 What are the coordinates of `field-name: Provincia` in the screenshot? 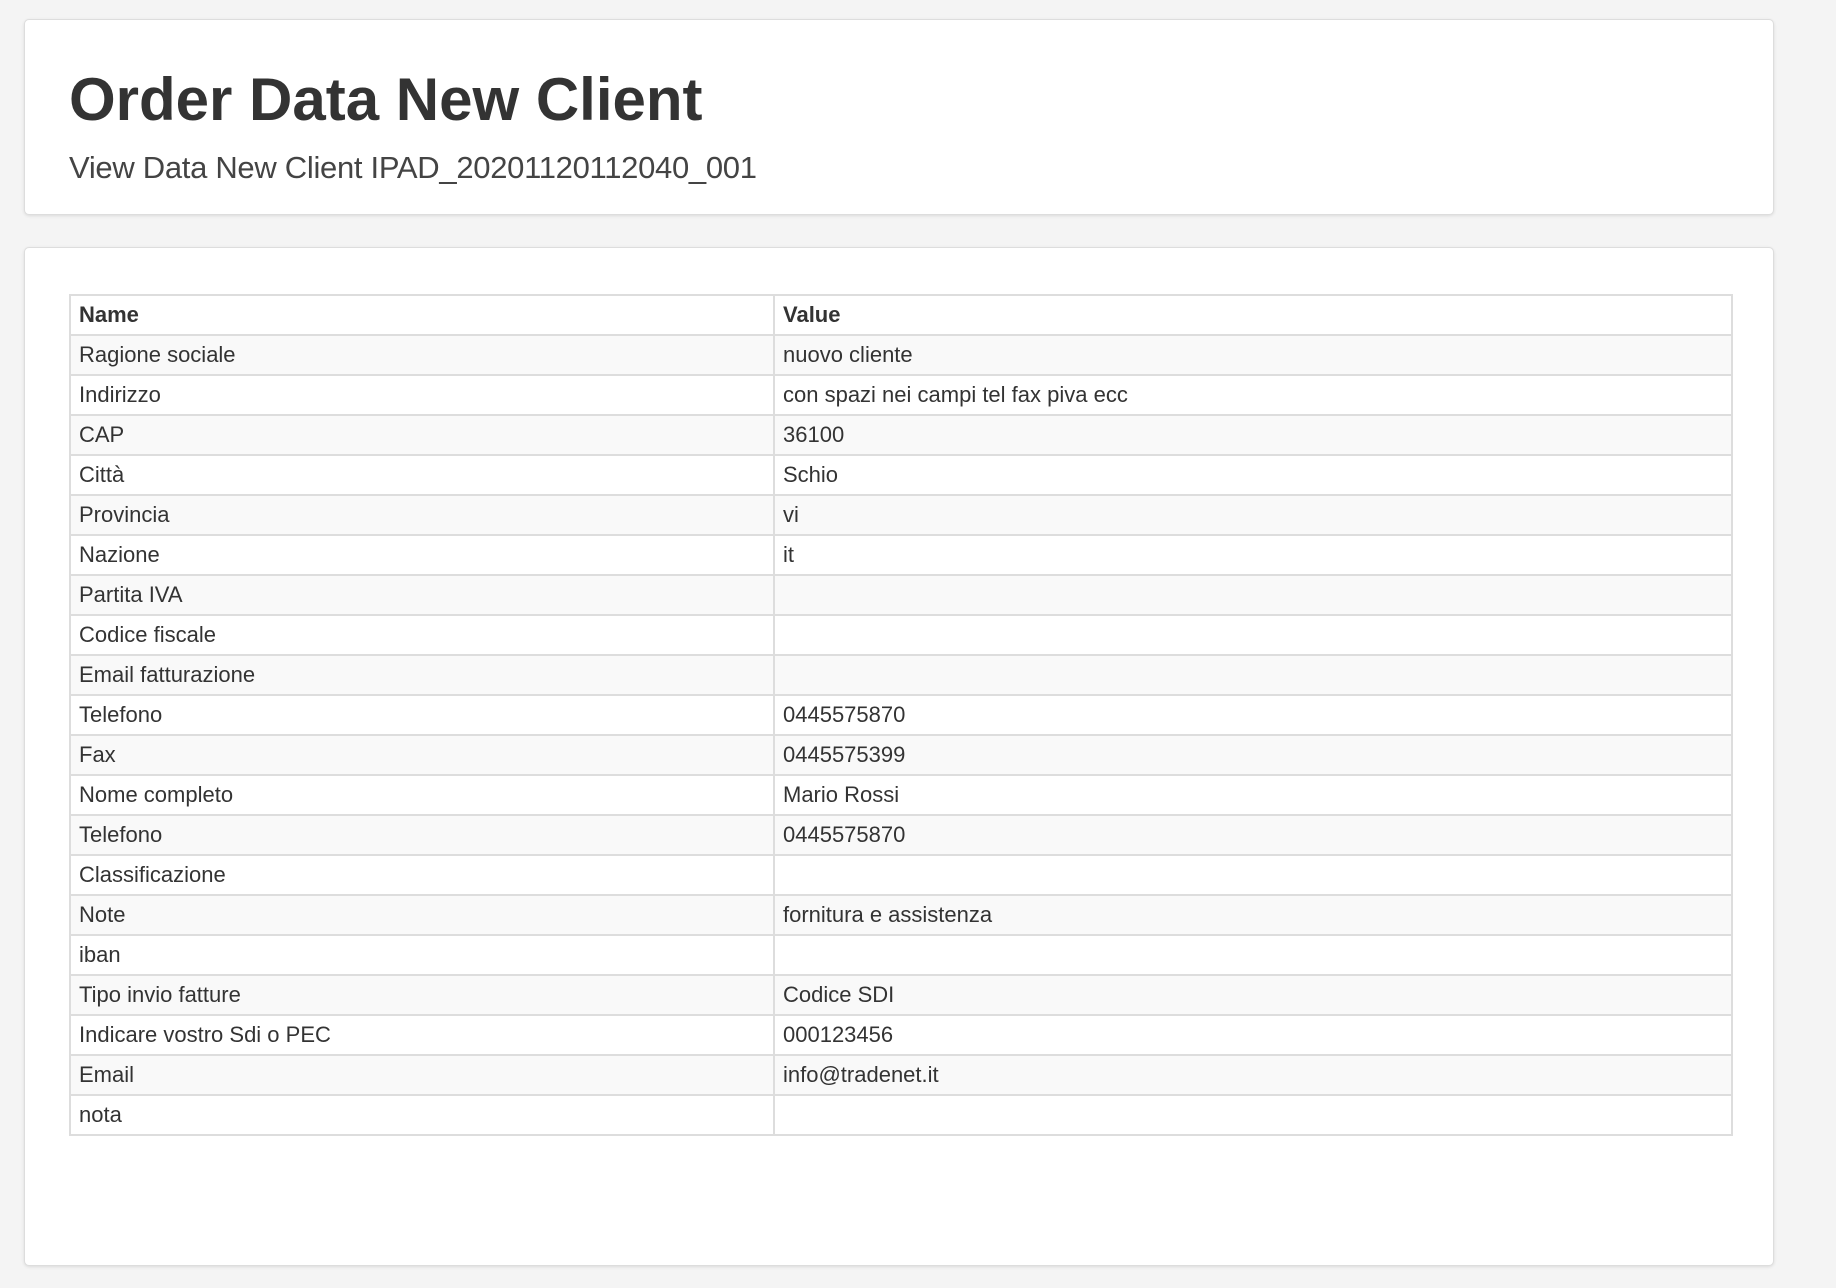 It's located at (422, 515).